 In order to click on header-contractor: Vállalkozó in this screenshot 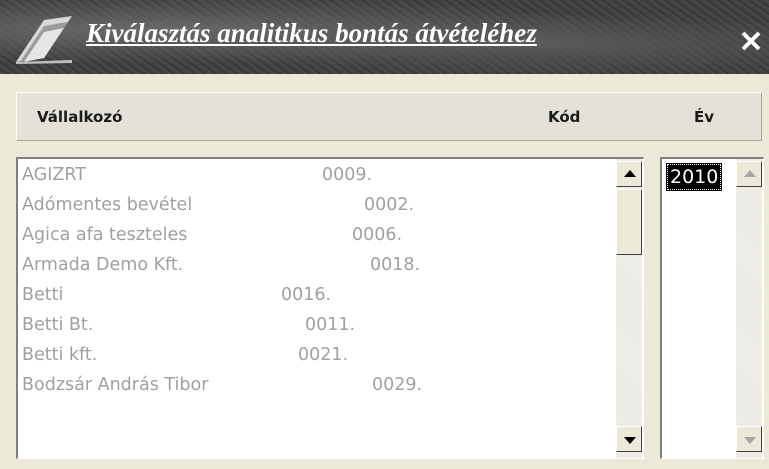, I will do `click(79, 117)`.